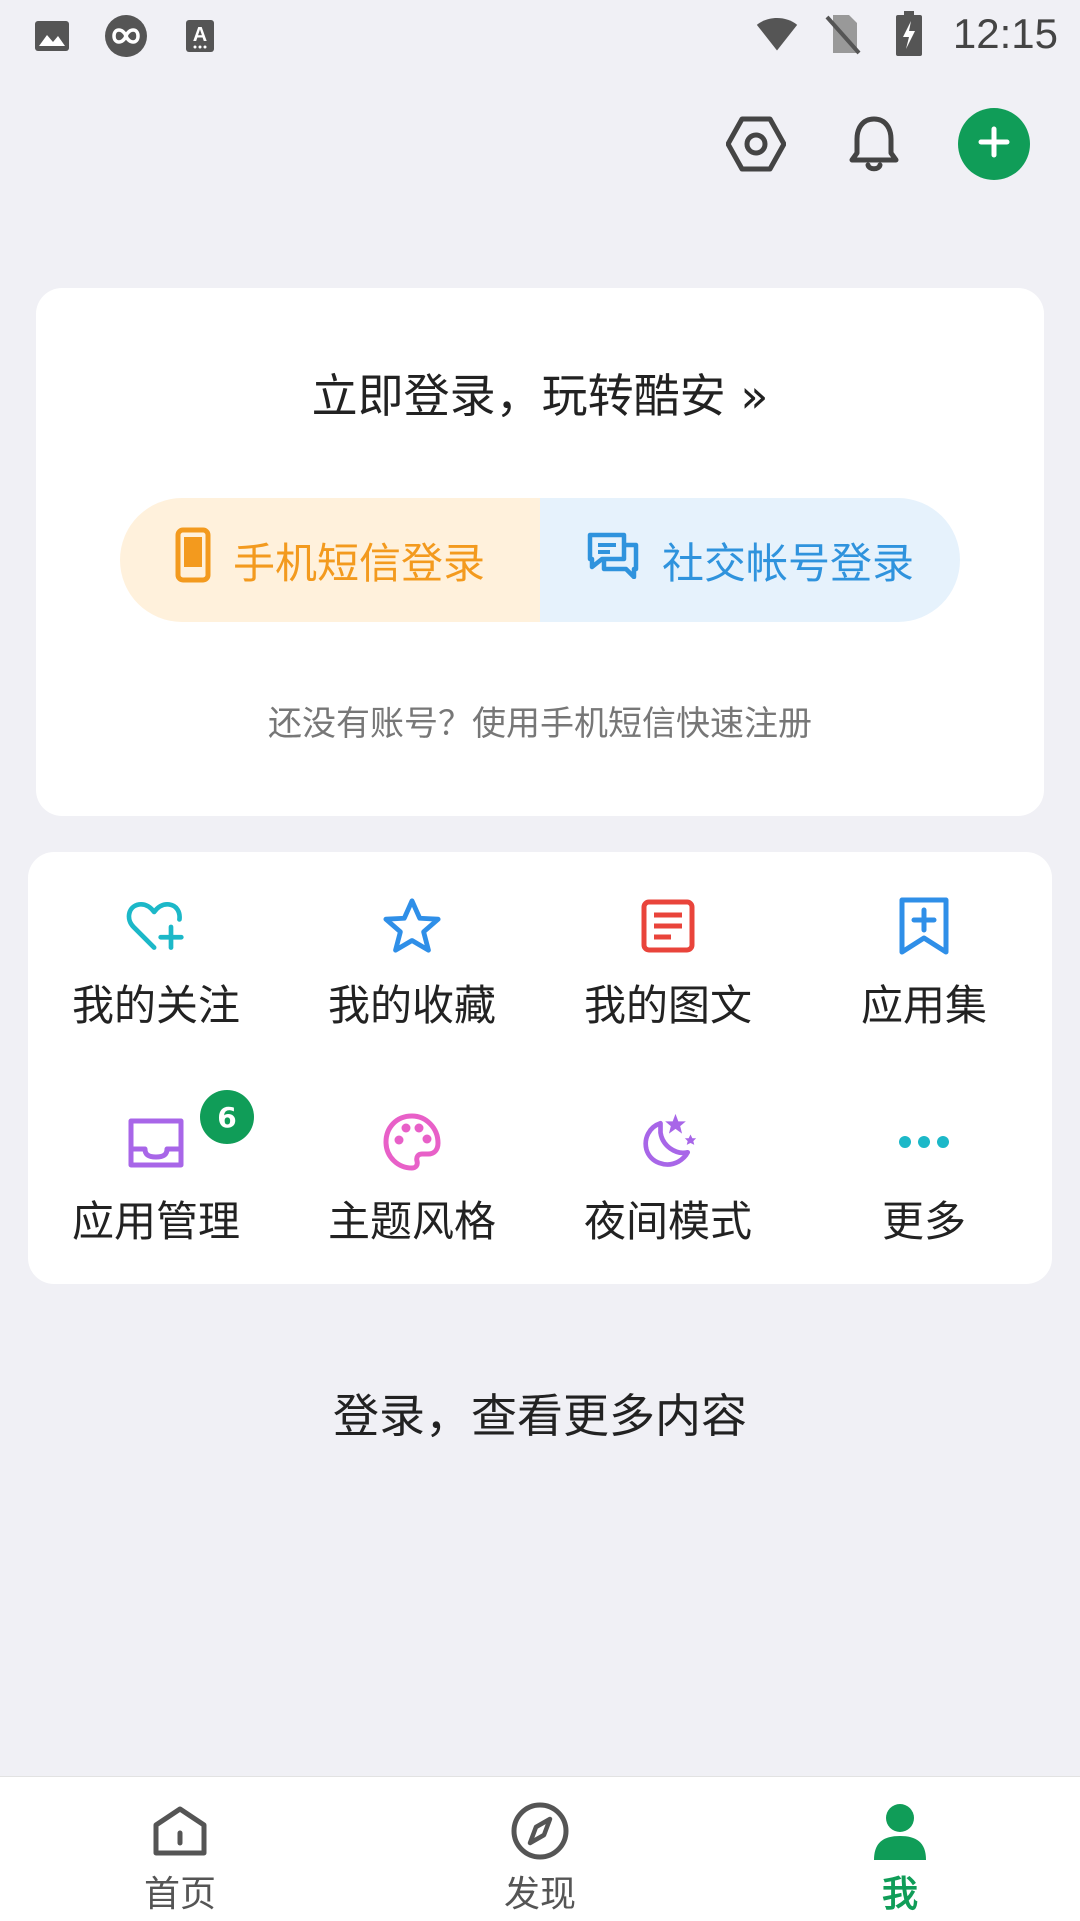  What do you see at coordinates (1005, 33) in the screenshot?
I see `status-time: 12:15` at bounding box center [1005, 33].